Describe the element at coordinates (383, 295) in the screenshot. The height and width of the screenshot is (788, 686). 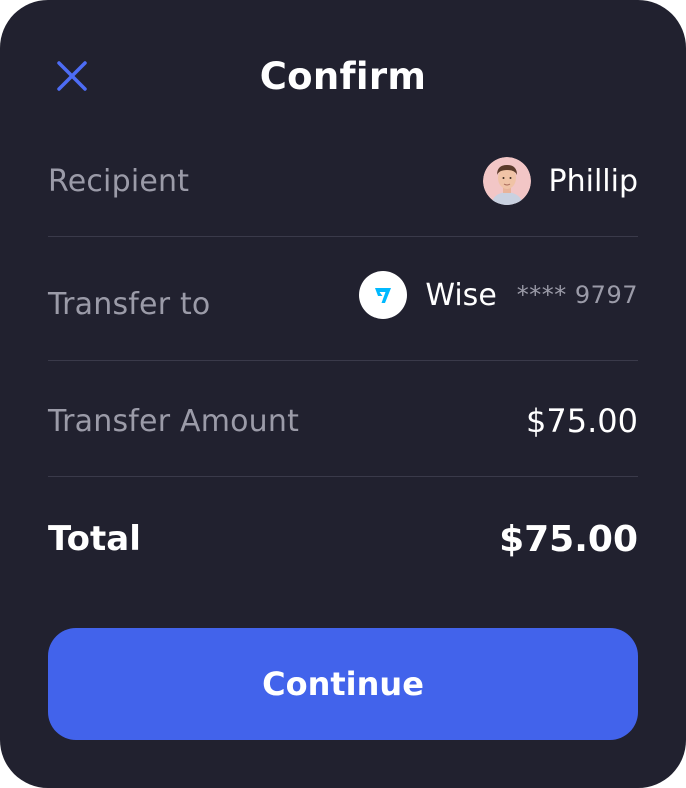
I see `wise-logo-icon` at that location.